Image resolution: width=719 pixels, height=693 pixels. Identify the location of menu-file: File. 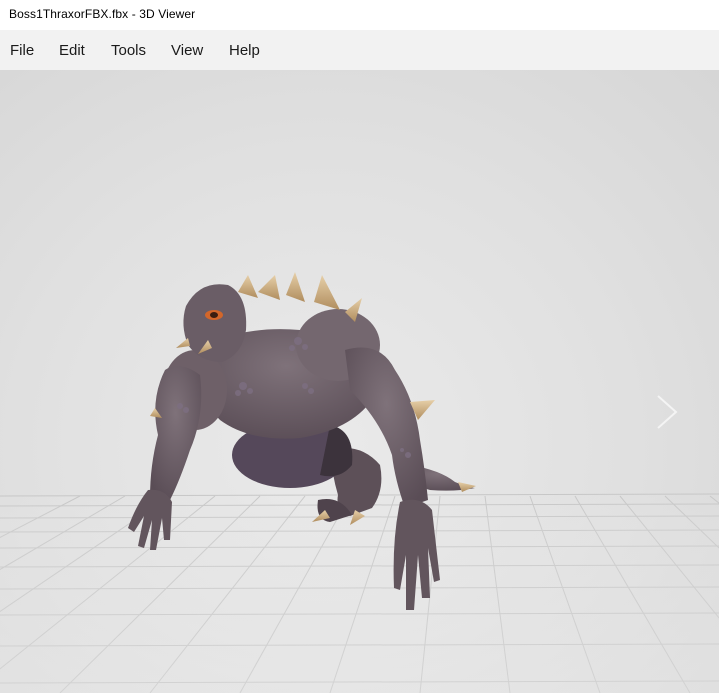
(22, 50).